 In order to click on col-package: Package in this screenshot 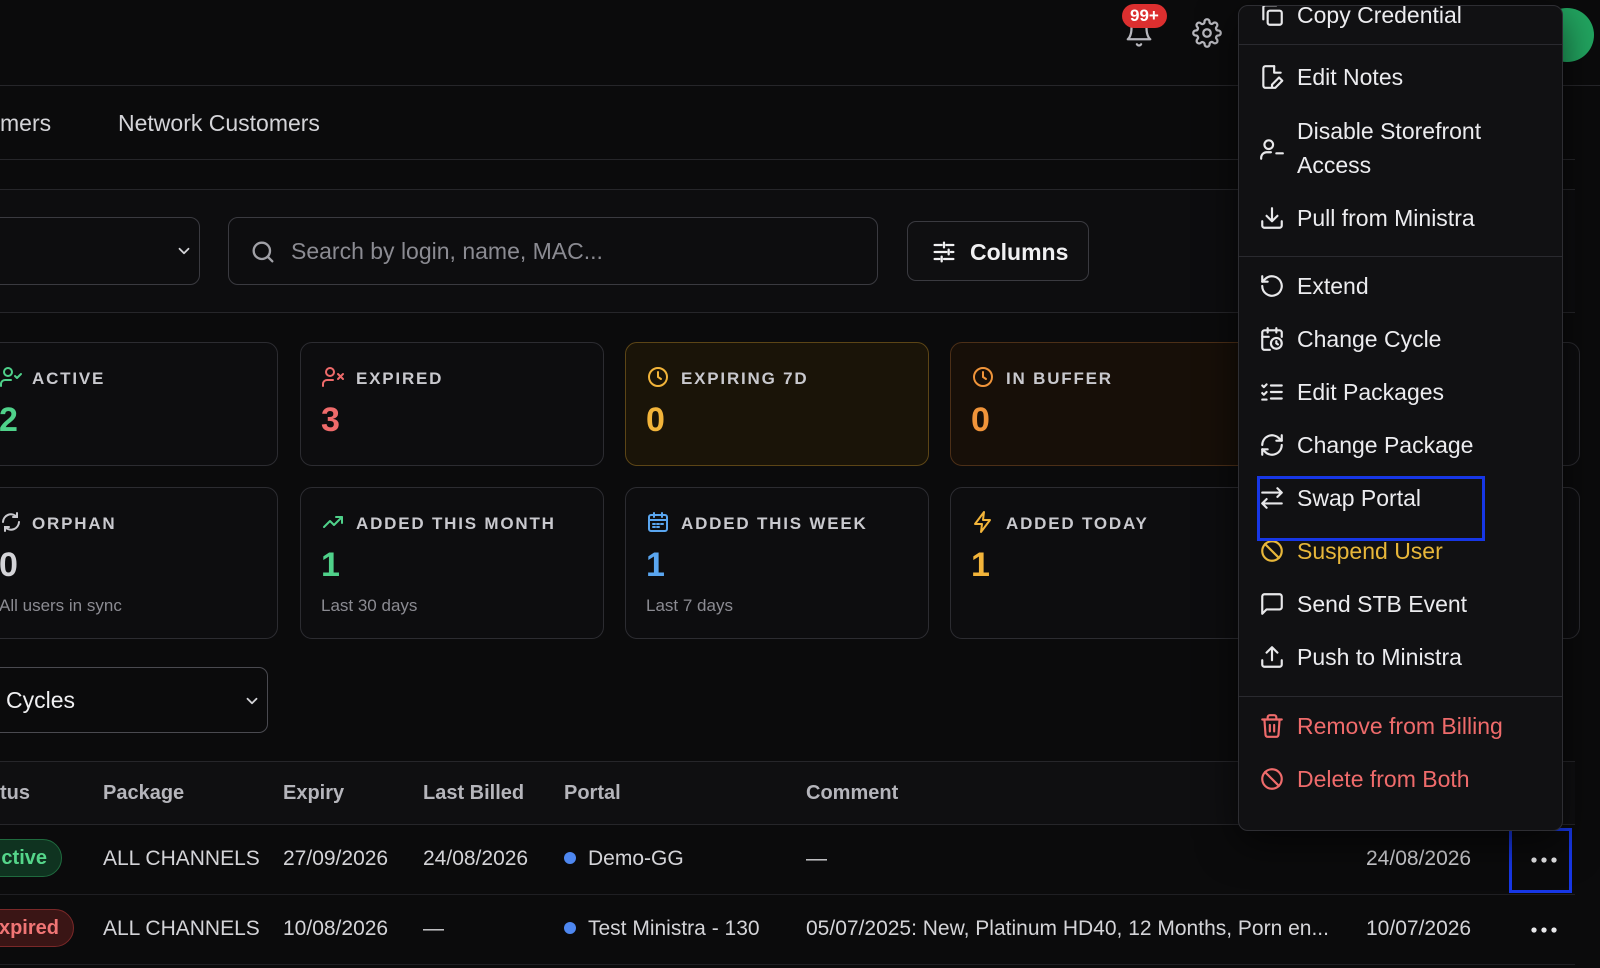, I will do `click(143, 793)`.